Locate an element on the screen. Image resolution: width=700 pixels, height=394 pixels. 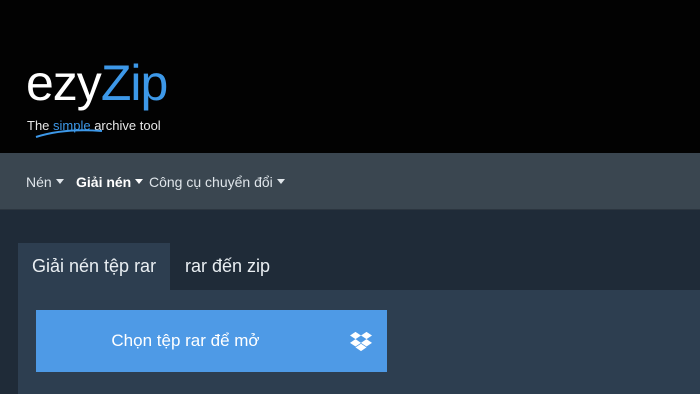
dropbox-icon is located at coordinates (361, 341).